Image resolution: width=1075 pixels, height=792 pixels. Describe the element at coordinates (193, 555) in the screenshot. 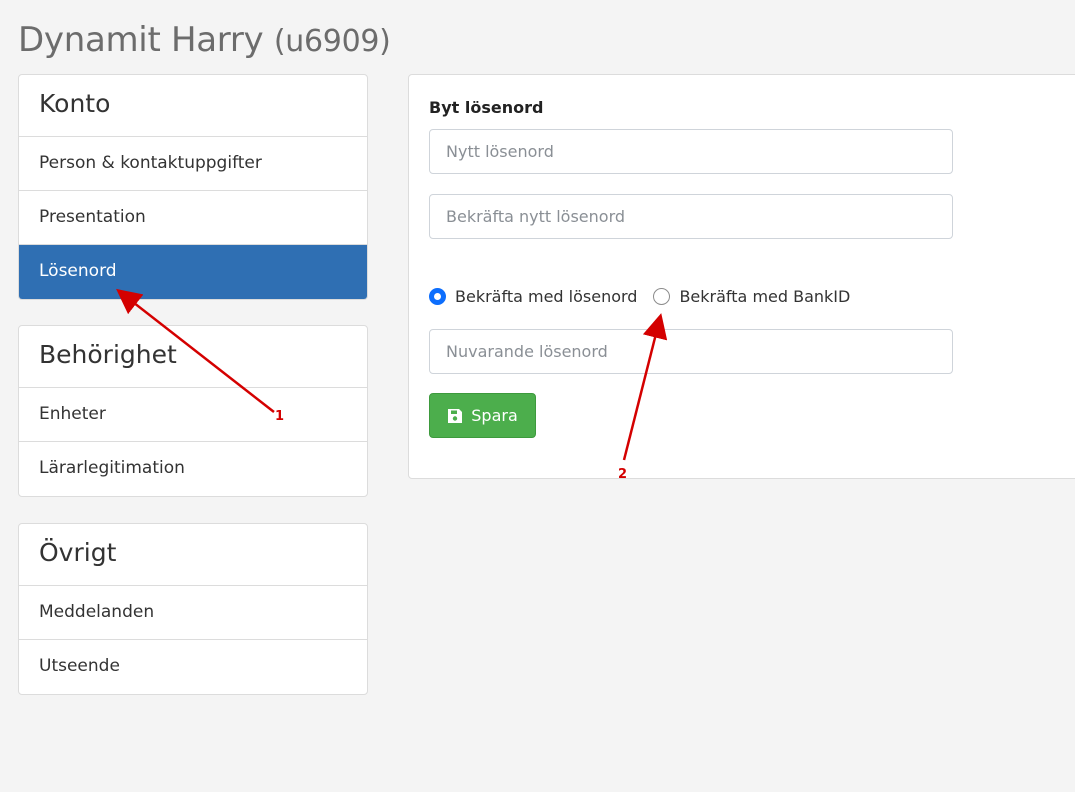

I see `panel-heading-ovrigt: Övrigt` at that location.